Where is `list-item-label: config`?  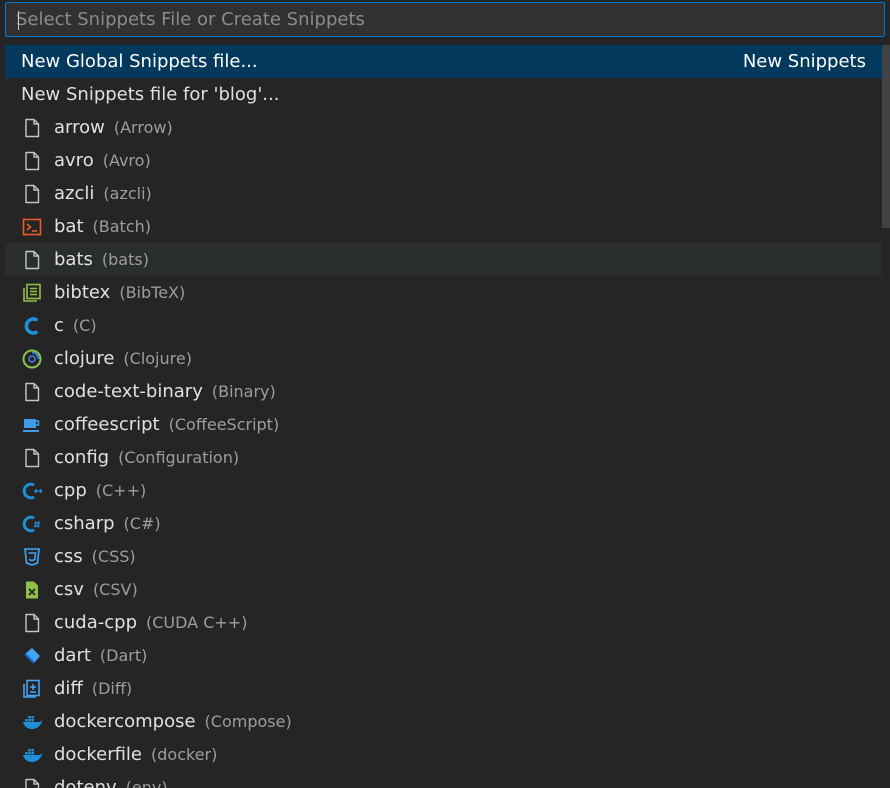 list-item-label: config is located at coordinates (82, 457).